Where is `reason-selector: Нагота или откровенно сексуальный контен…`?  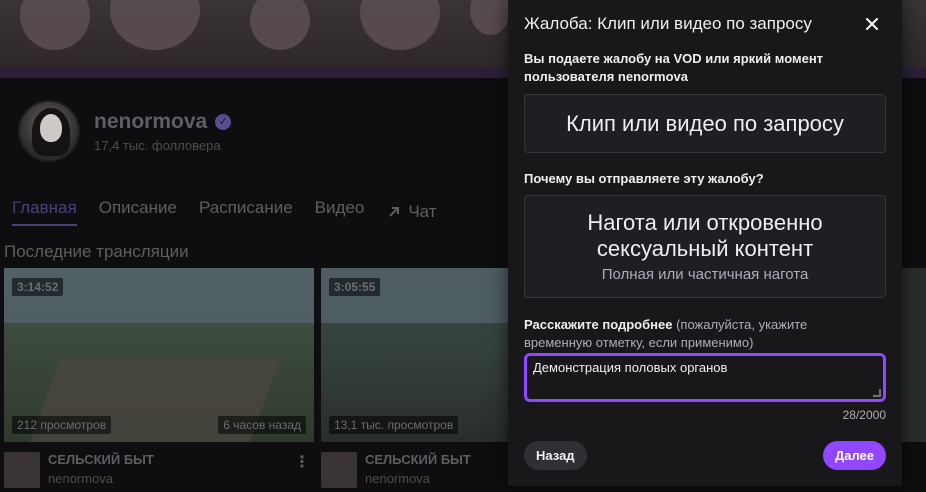
reason-selector: Нагота или откровенно сексуальный контен… is located at coordinates (705, 246).